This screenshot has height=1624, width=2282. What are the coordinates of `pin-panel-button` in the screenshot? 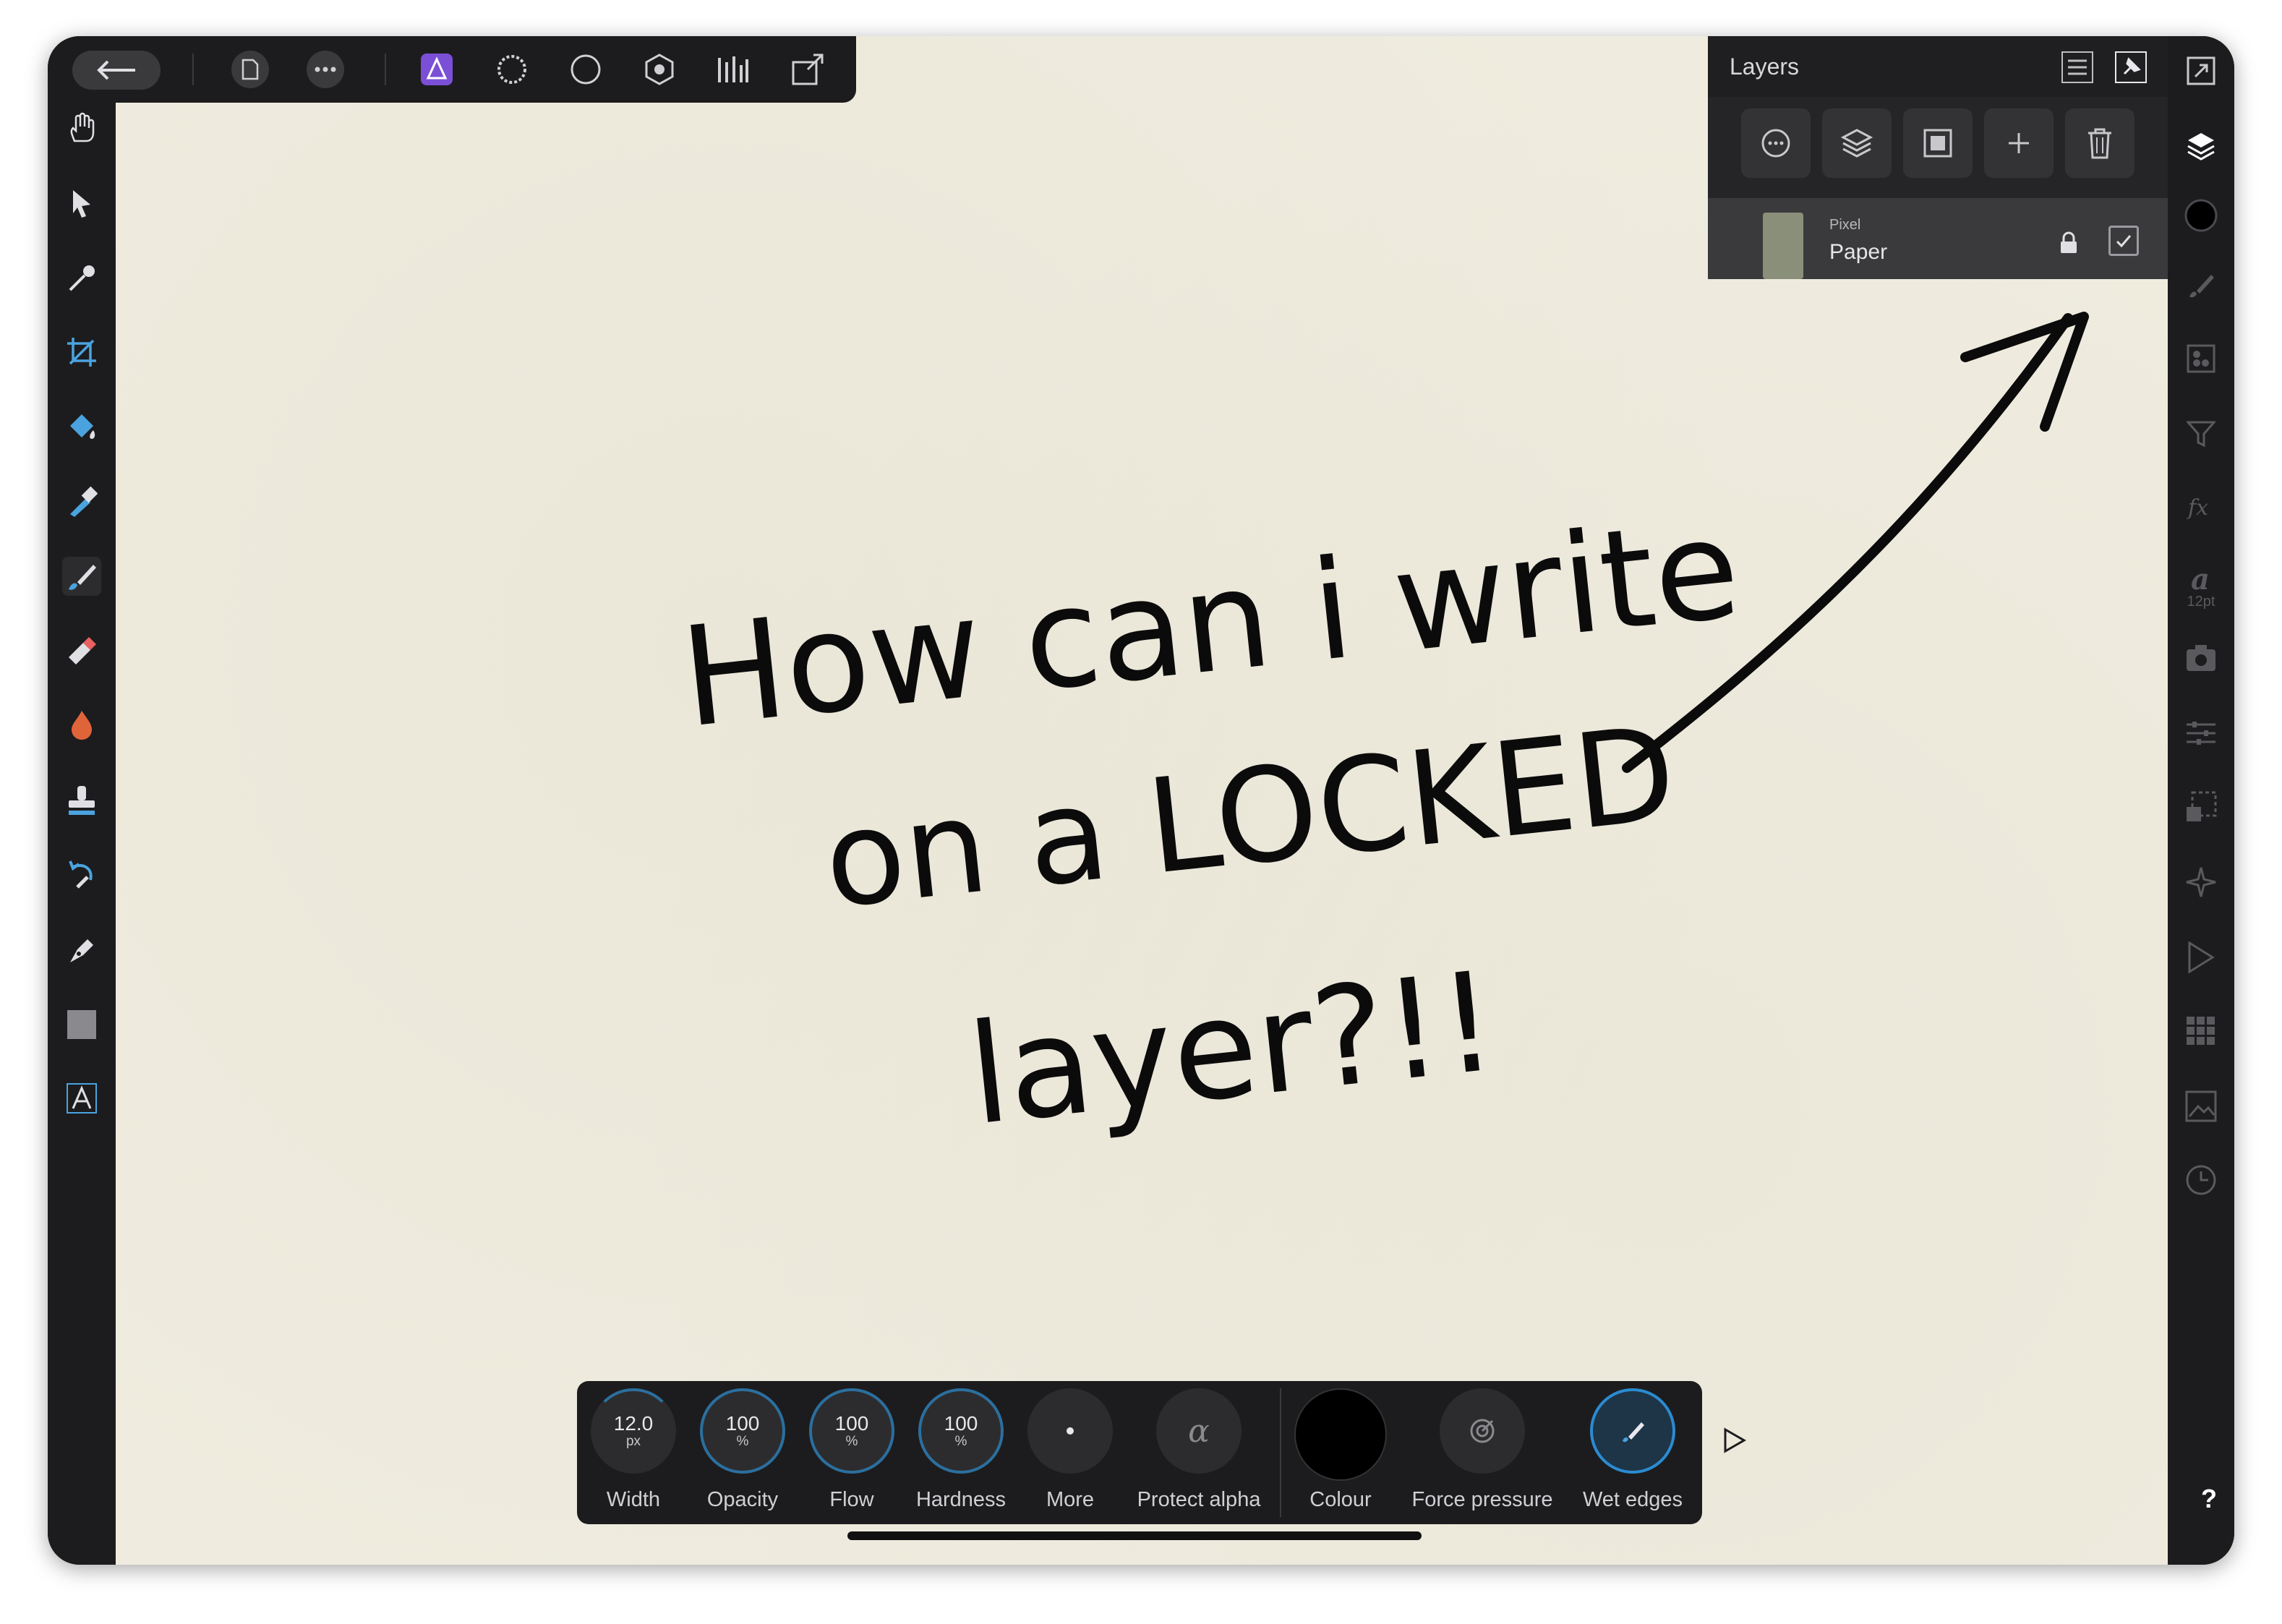 It's located at (2131, 67).